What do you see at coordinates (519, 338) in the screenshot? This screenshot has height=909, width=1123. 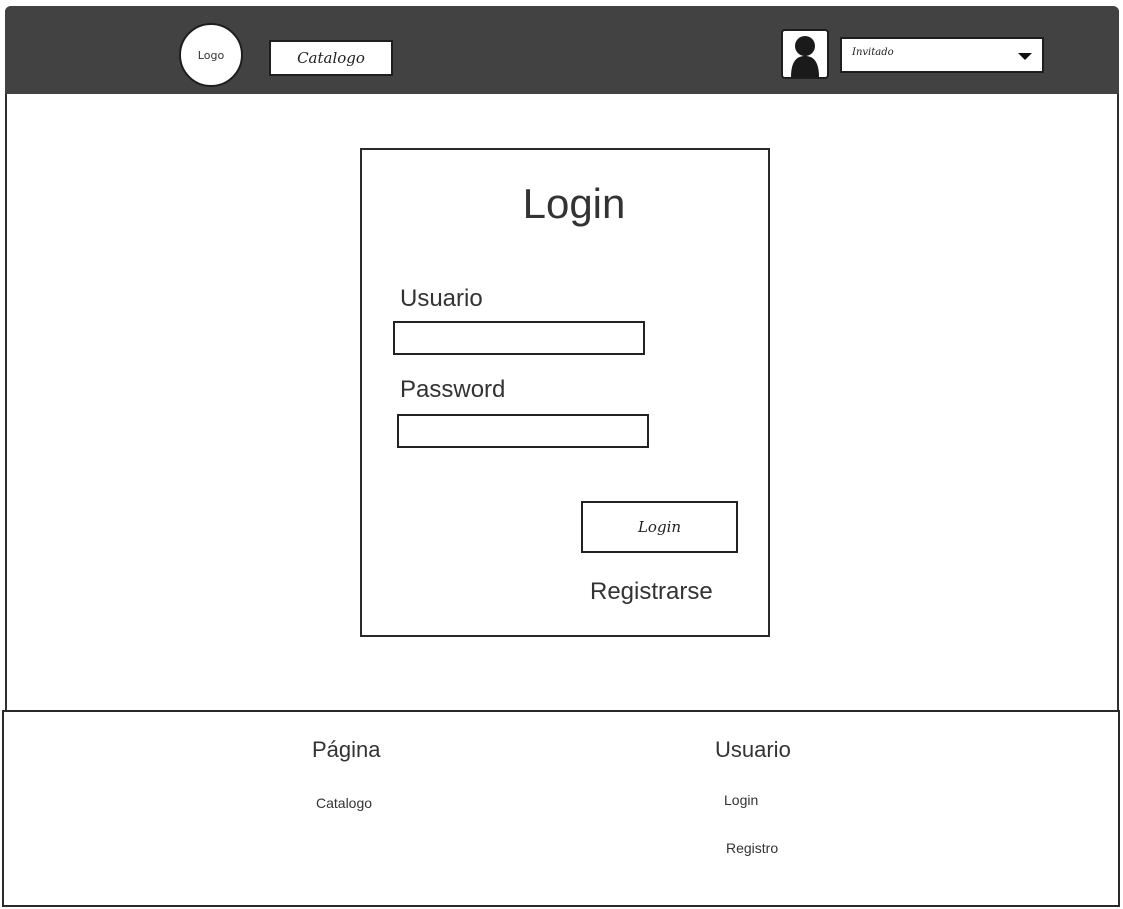 I see `usuario-input` at bounding box center [519, 338].